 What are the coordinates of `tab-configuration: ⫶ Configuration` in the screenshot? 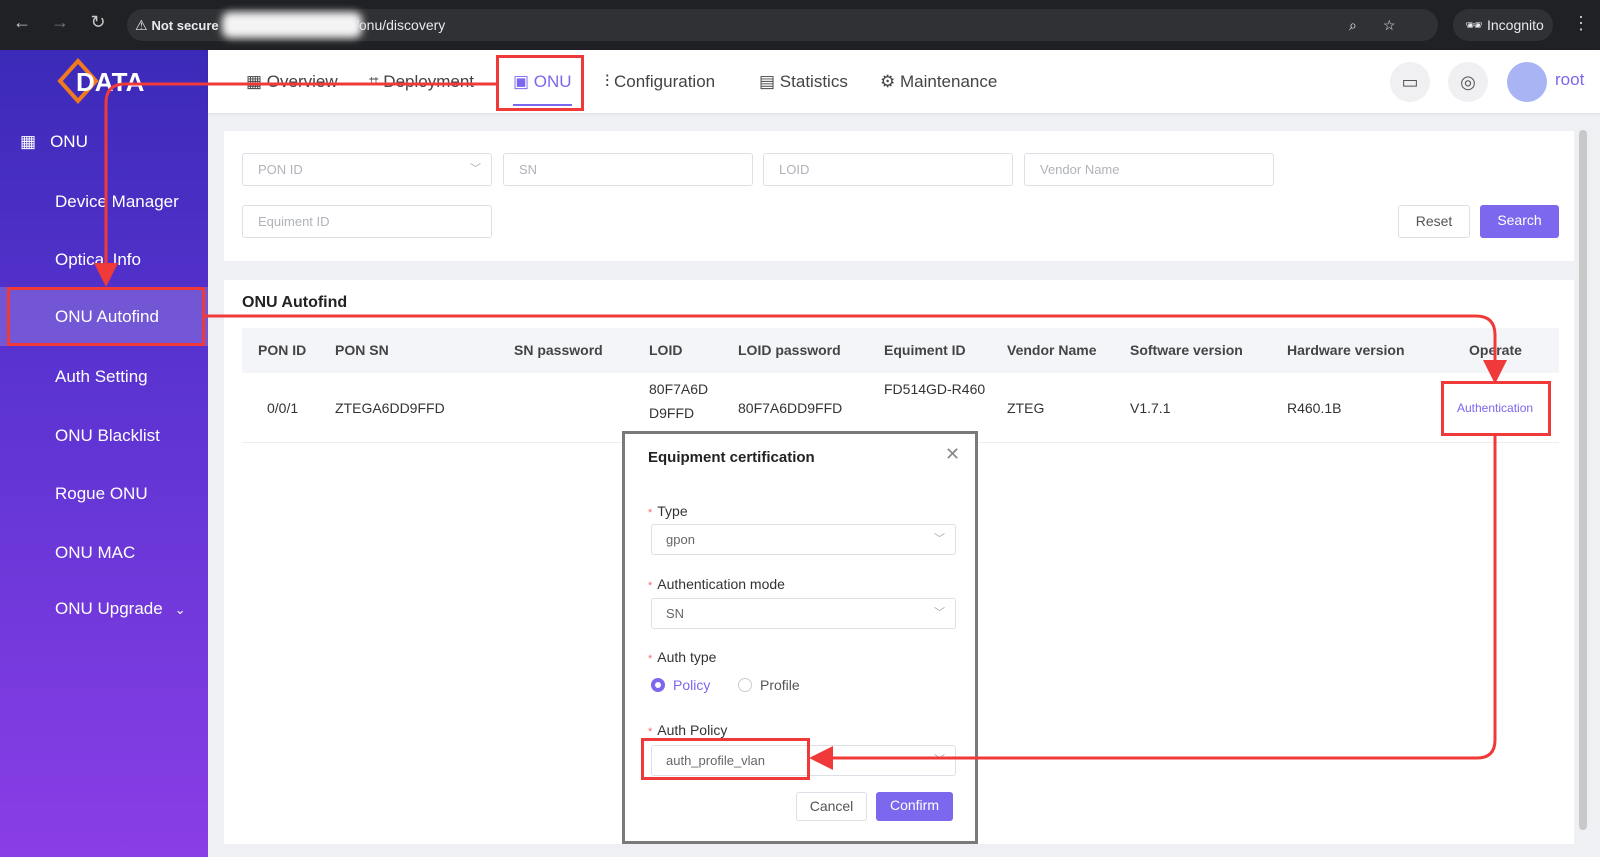 It's located at (660, 82).